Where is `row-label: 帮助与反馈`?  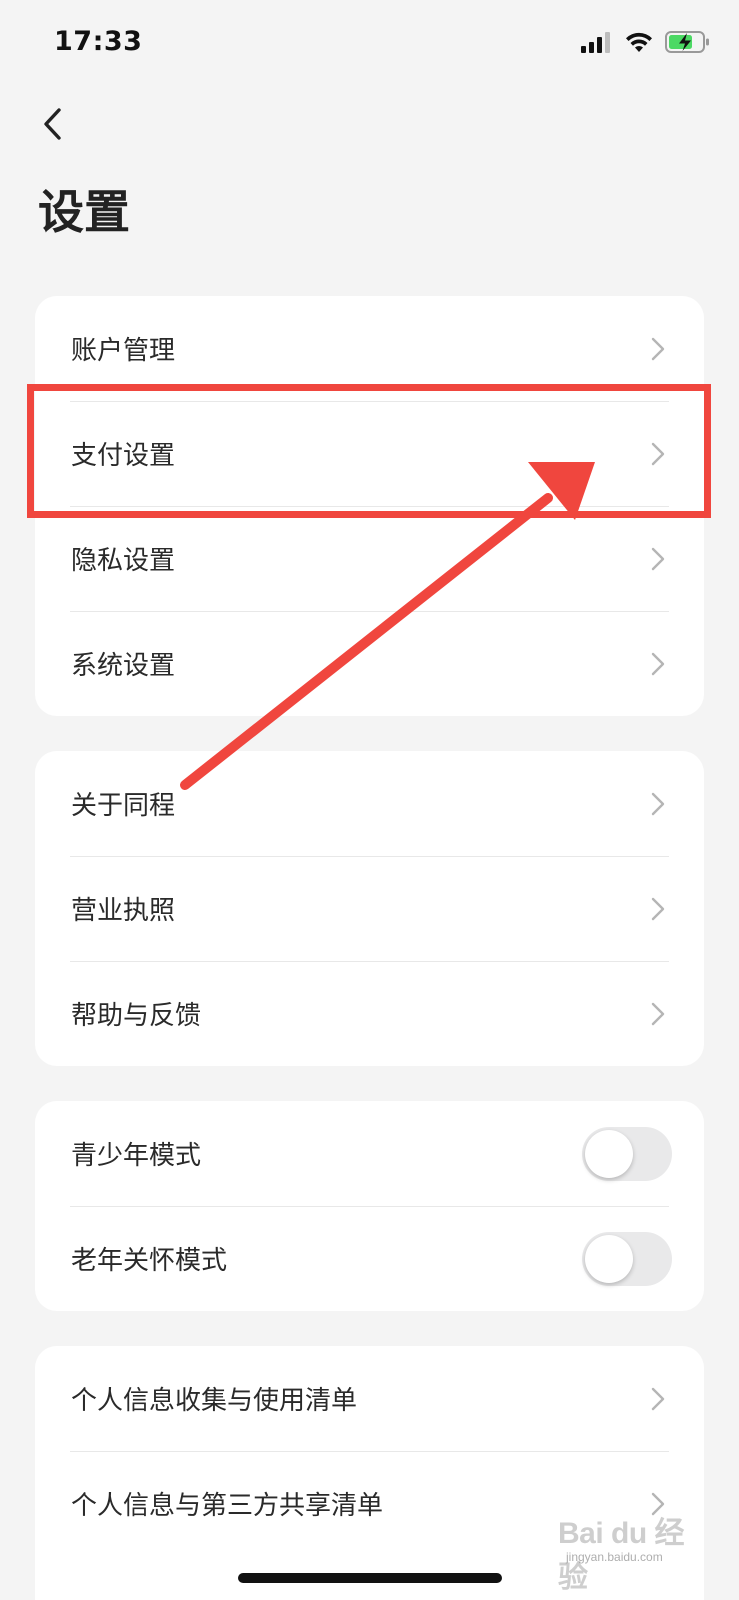
row-label: 帮助与反馈 is located at coordinates (136, 1016).